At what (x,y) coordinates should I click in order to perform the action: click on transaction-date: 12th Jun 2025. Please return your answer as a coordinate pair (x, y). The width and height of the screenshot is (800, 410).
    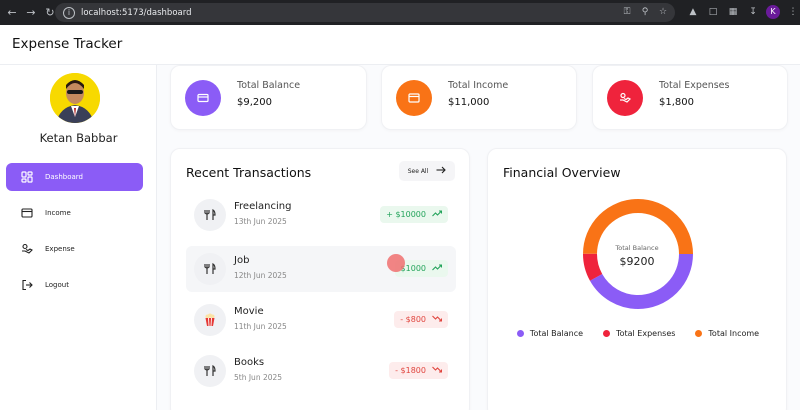
    Looking at the image, I should click on (260, 275).